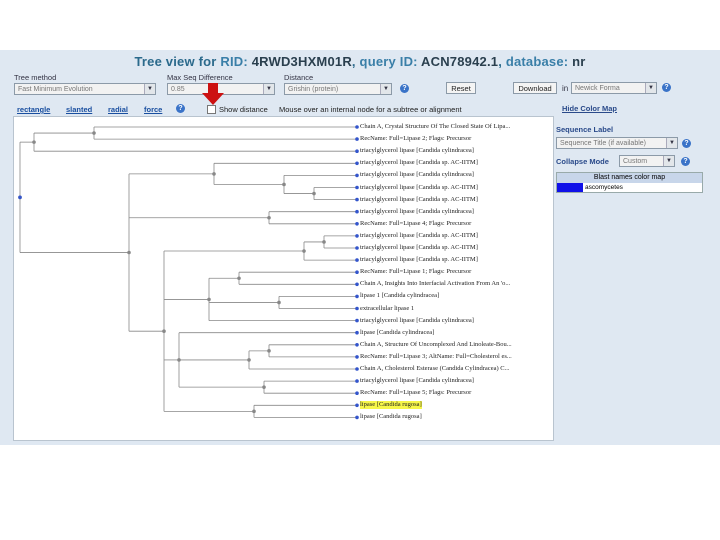 The height and width of the screenshot is (540, 720). What do you see at coordinates (33, 109) in the screenshot?
I see `tab-rectangle: rectangle` at bounding box center [33, 109].